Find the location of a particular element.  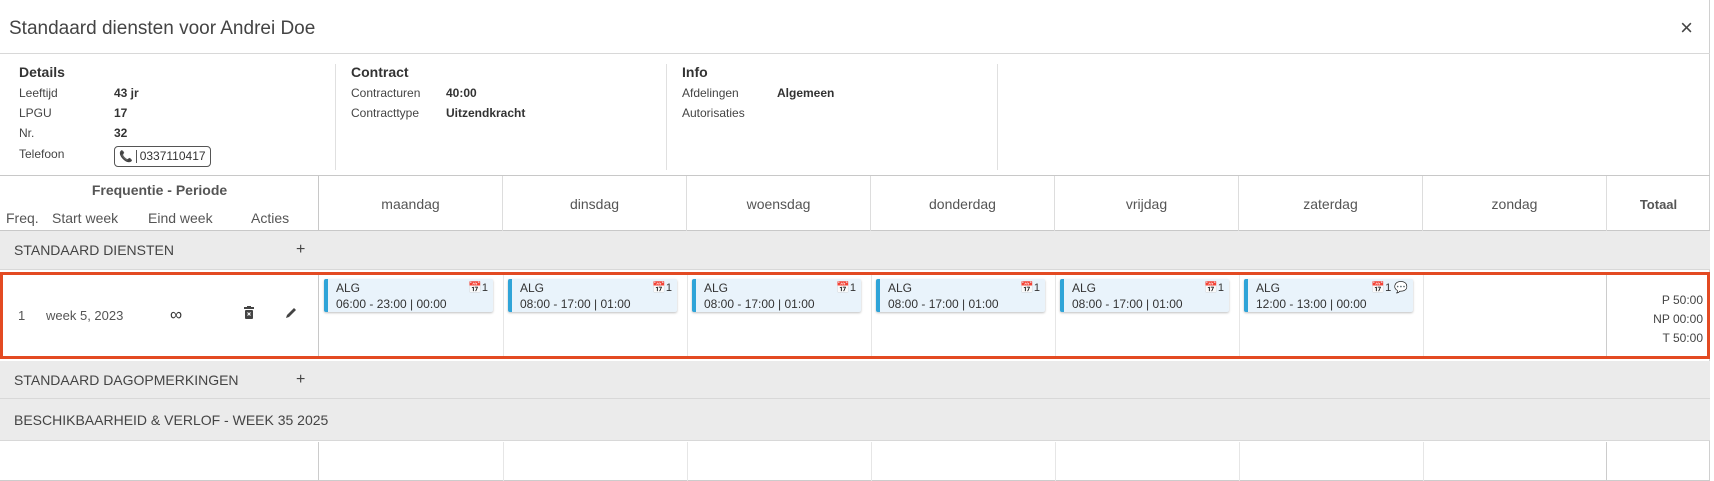

shift-count: 📅1 💬 is located at coordinates (1389, 287).